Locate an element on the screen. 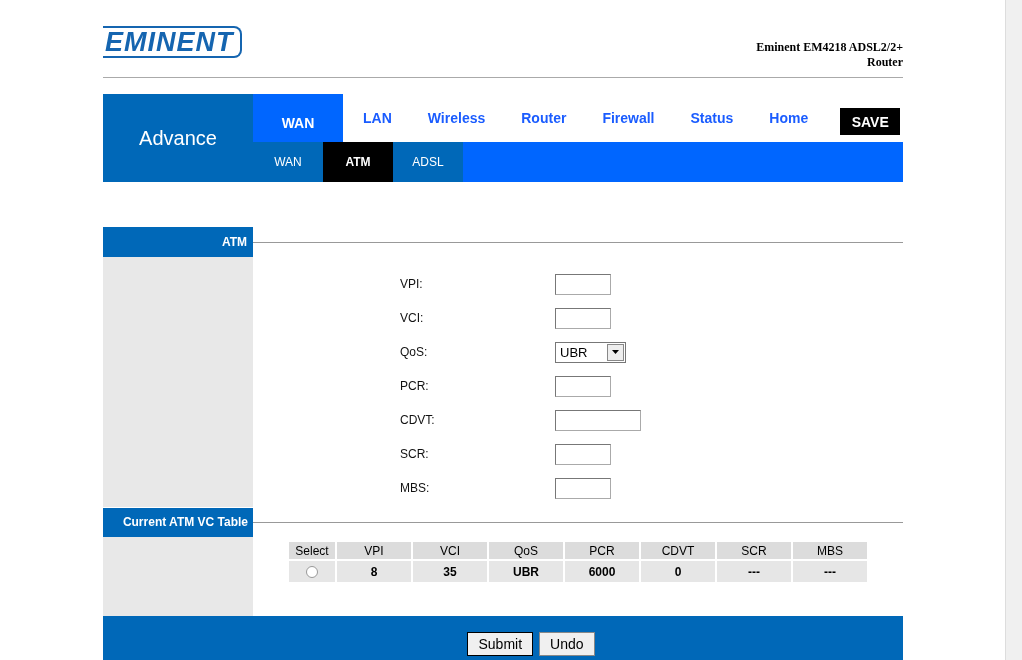 This screenshot has height=660, width=1022. column-header: VCI is located at coordinates (450, 550).